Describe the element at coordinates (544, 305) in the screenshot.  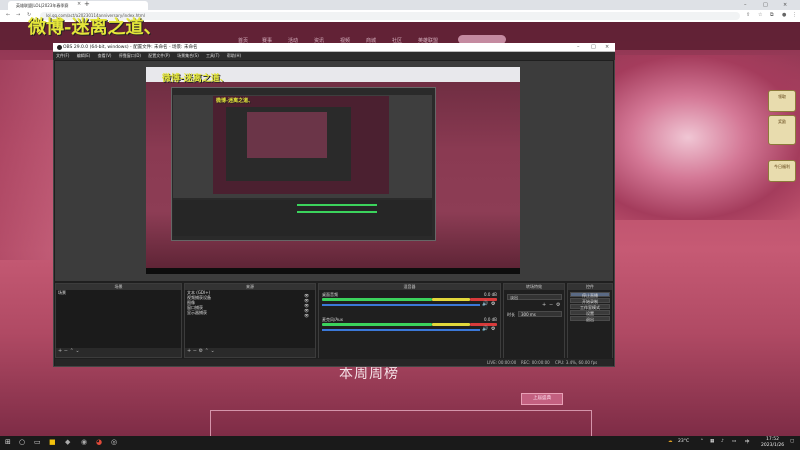
I see `add-transition-icon: +` at that location.